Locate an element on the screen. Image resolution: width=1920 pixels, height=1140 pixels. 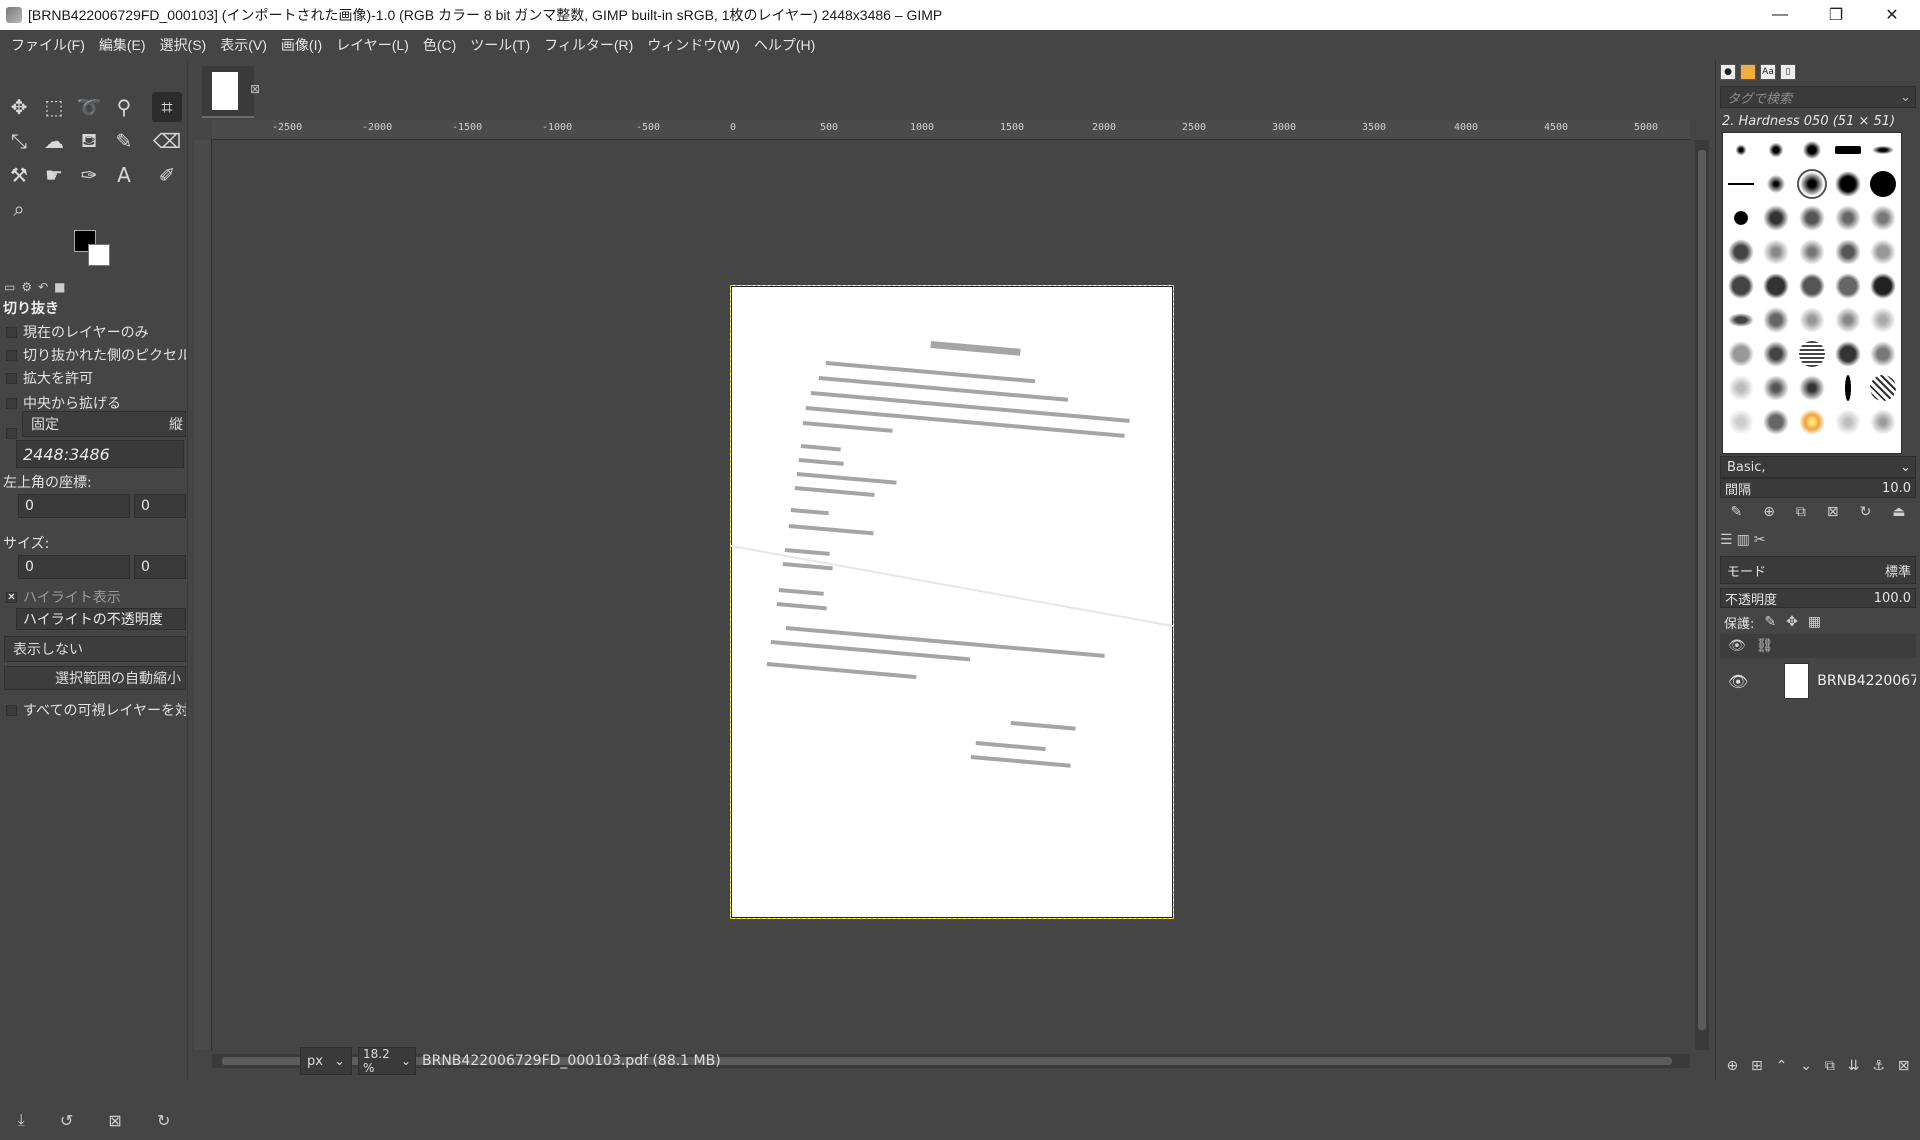
document-image is located at coordinates (952, 602).